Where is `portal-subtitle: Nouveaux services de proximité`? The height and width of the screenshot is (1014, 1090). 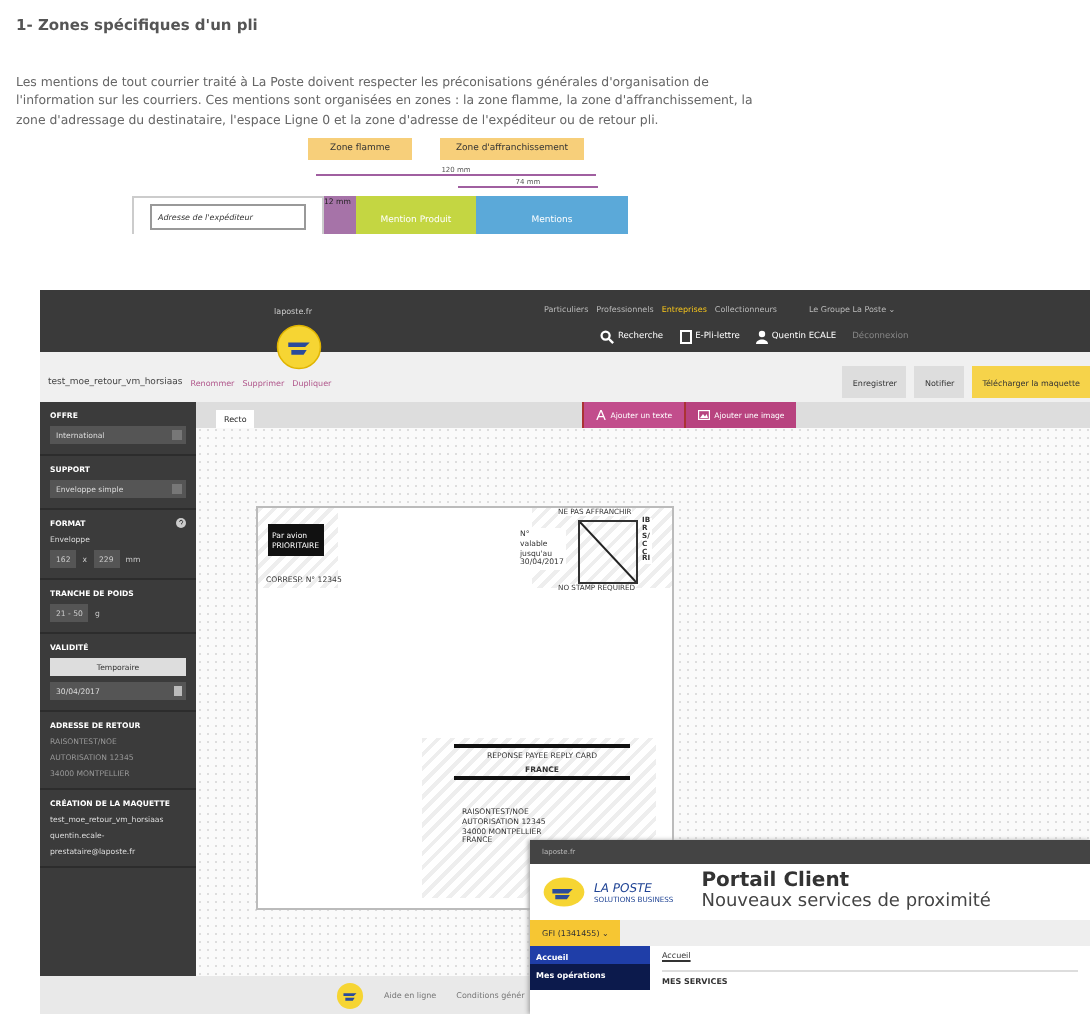
portal-subtitle: Nouveaux services de proximité is located at coordinates (846, 902).